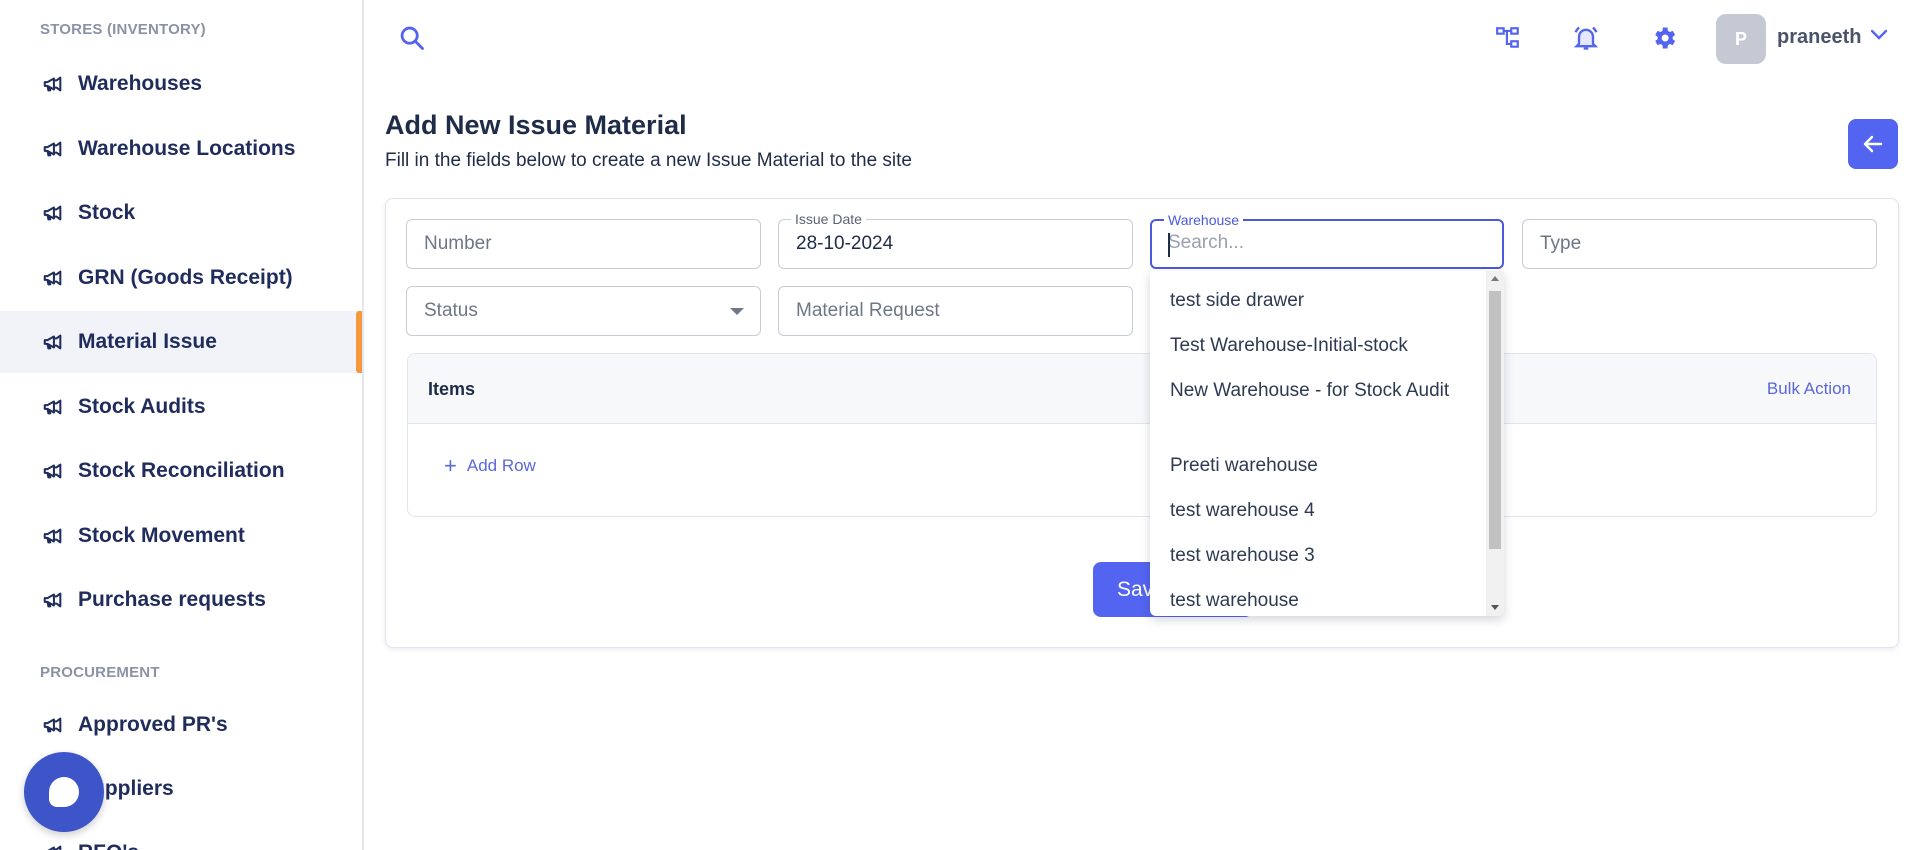  What do you see at coordinates (583, 244) in the screenshot?
I see `number-field: Number` at bounding box center [583, 244].